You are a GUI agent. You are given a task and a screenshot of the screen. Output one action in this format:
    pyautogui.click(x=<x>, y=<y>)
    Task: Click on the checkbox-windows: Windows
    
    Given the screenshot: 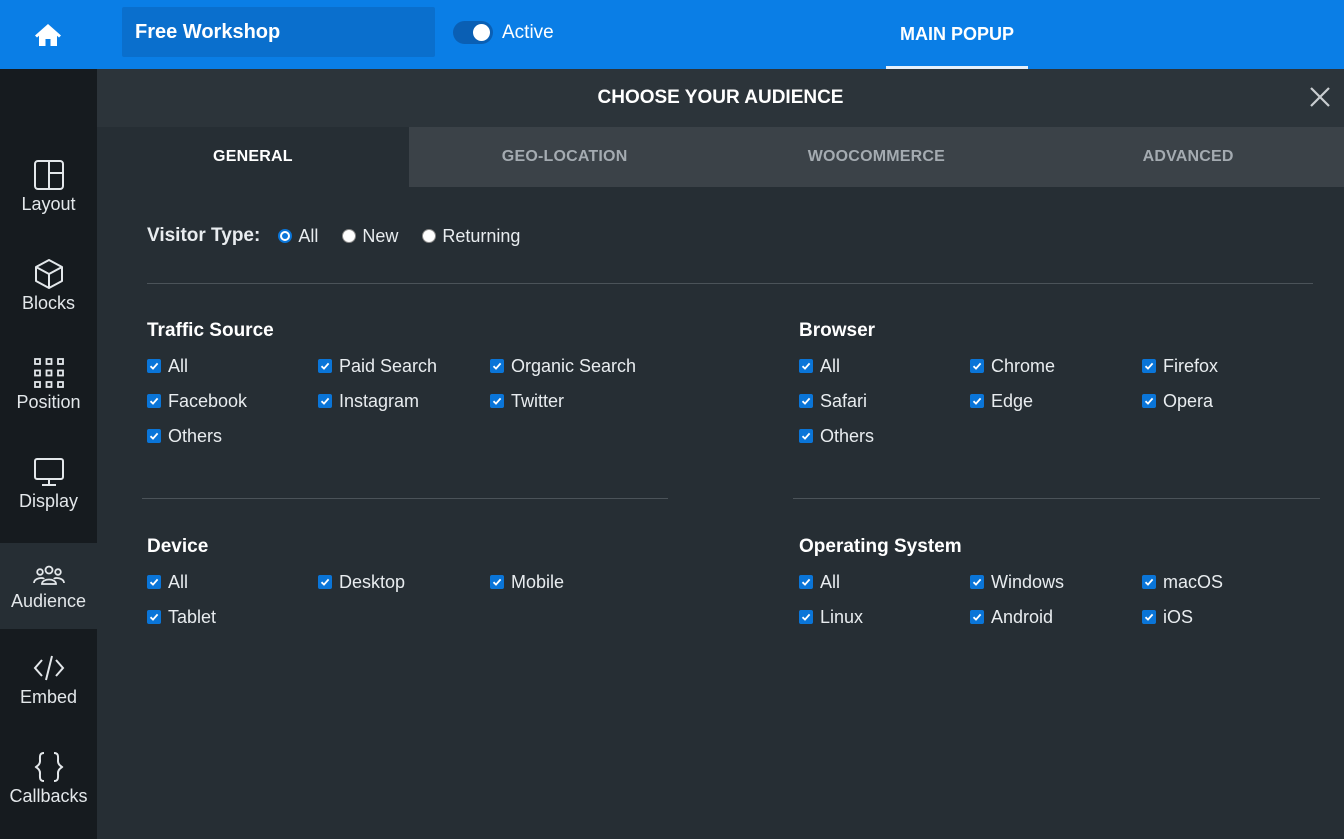 What is the action you would take?
    pyautogui.click(x=1056, y=582)
    